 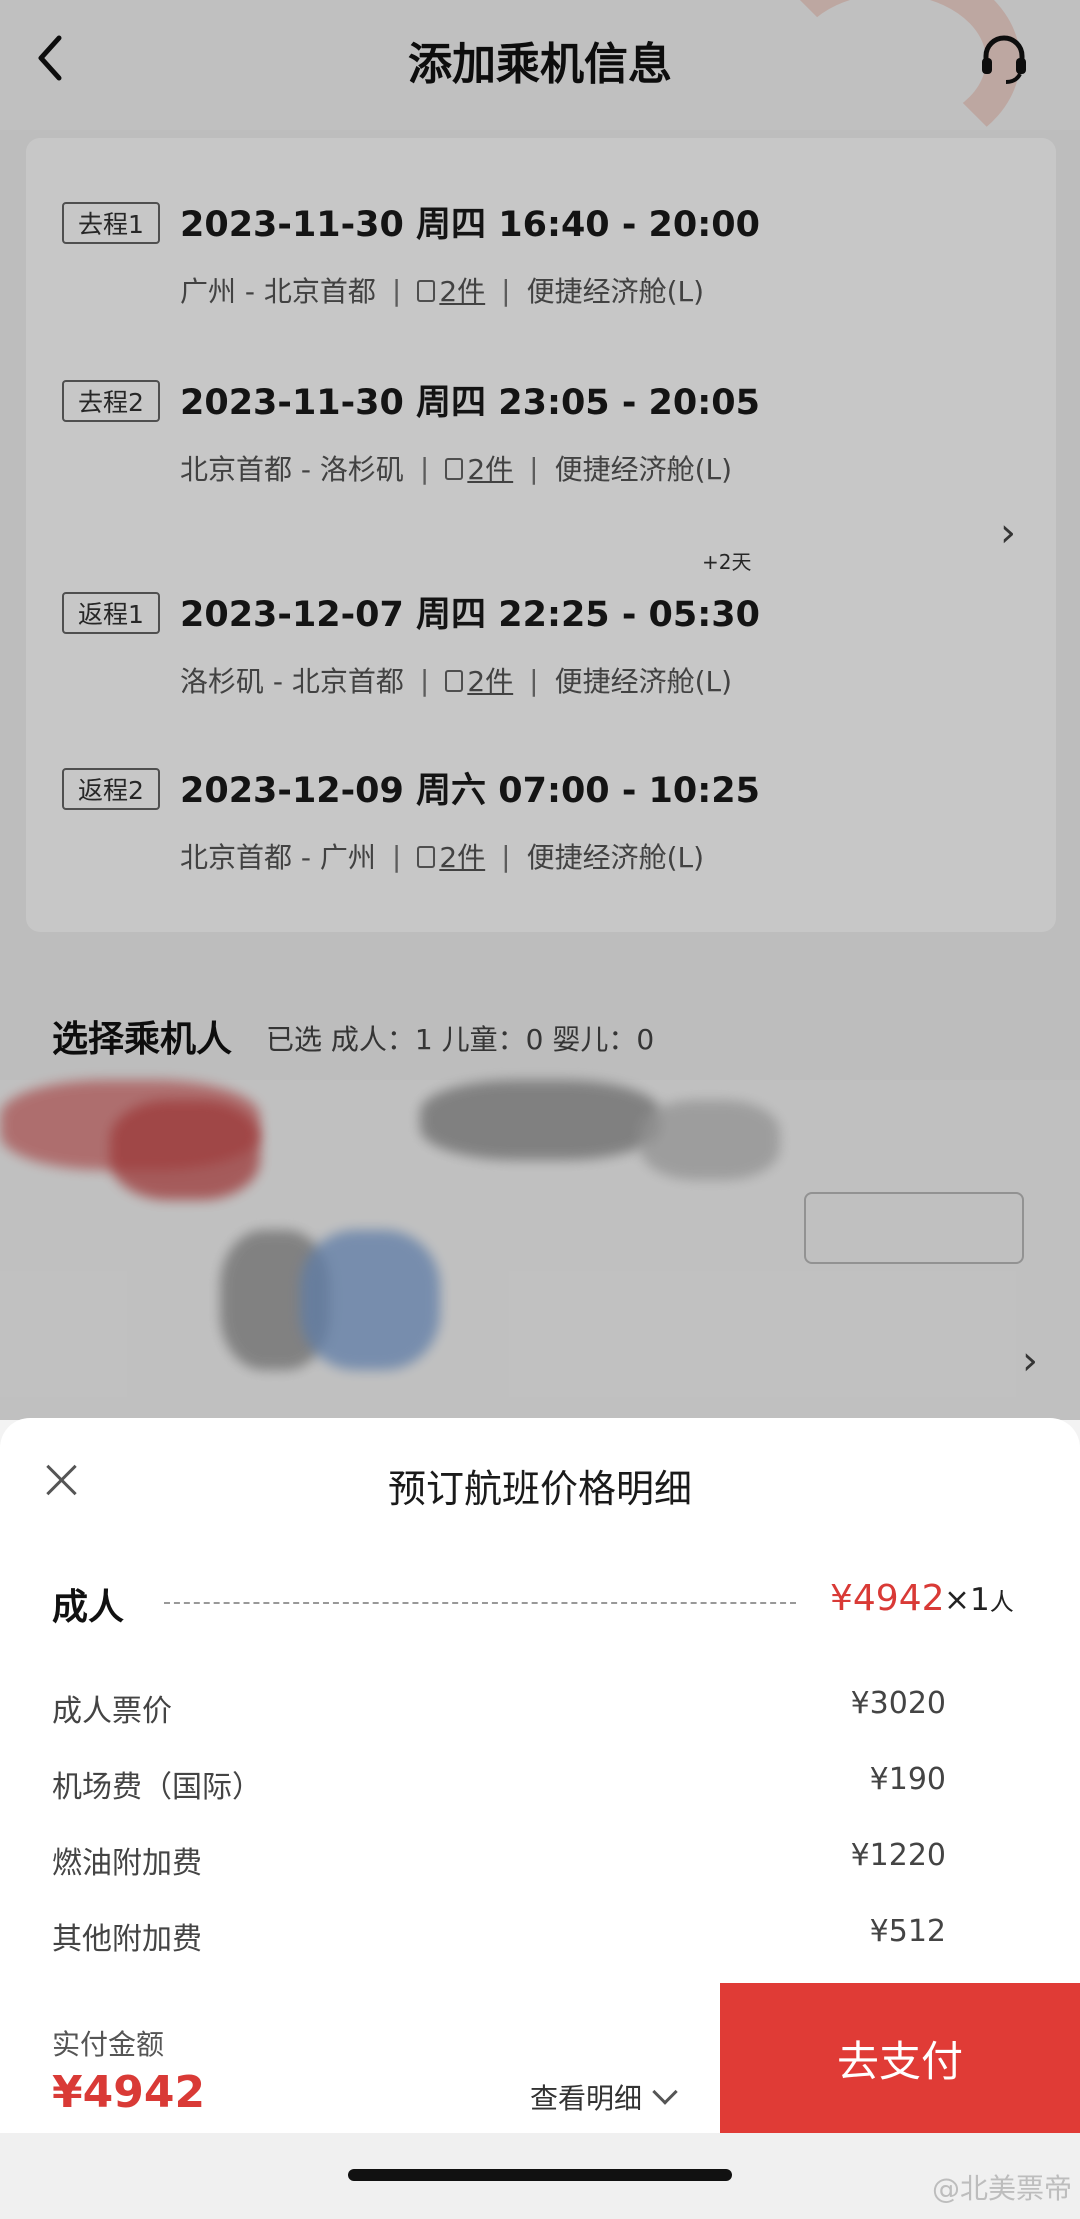 What do you see at coordinates (967, 1600) in the screenshot?
I see `multiplier-count: ×1` at bounding box center [967, 1600].